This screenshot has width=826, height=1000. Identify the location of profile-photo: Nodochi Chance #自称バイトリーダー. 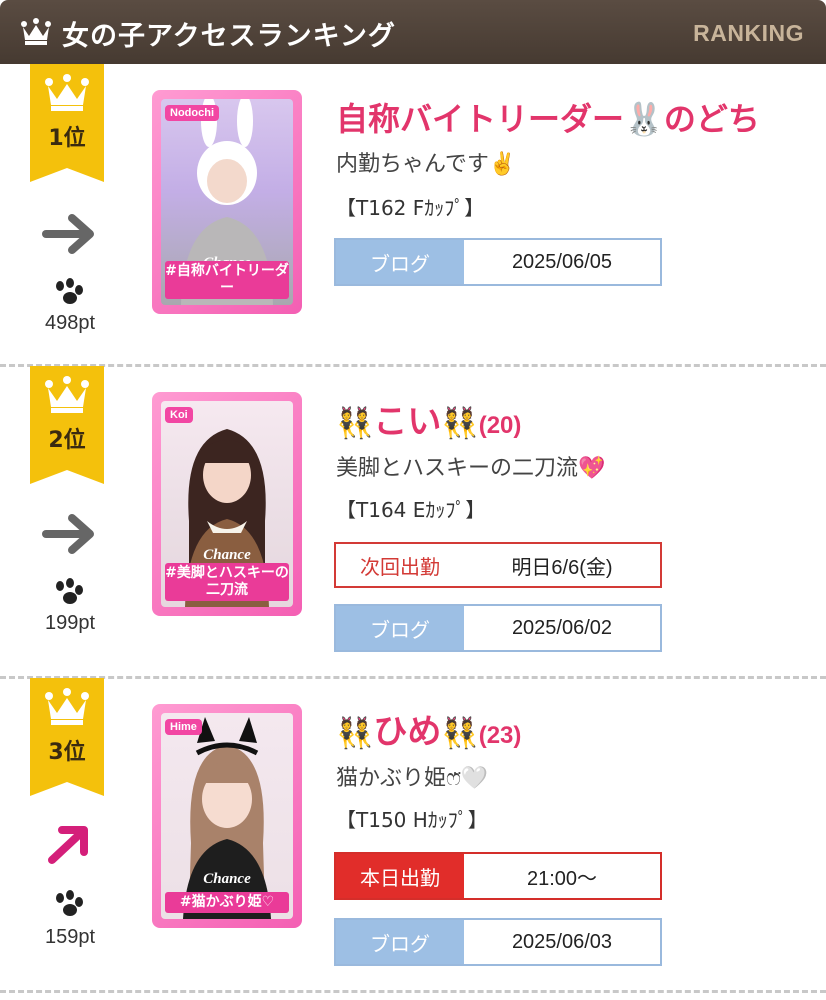
(227, 202).